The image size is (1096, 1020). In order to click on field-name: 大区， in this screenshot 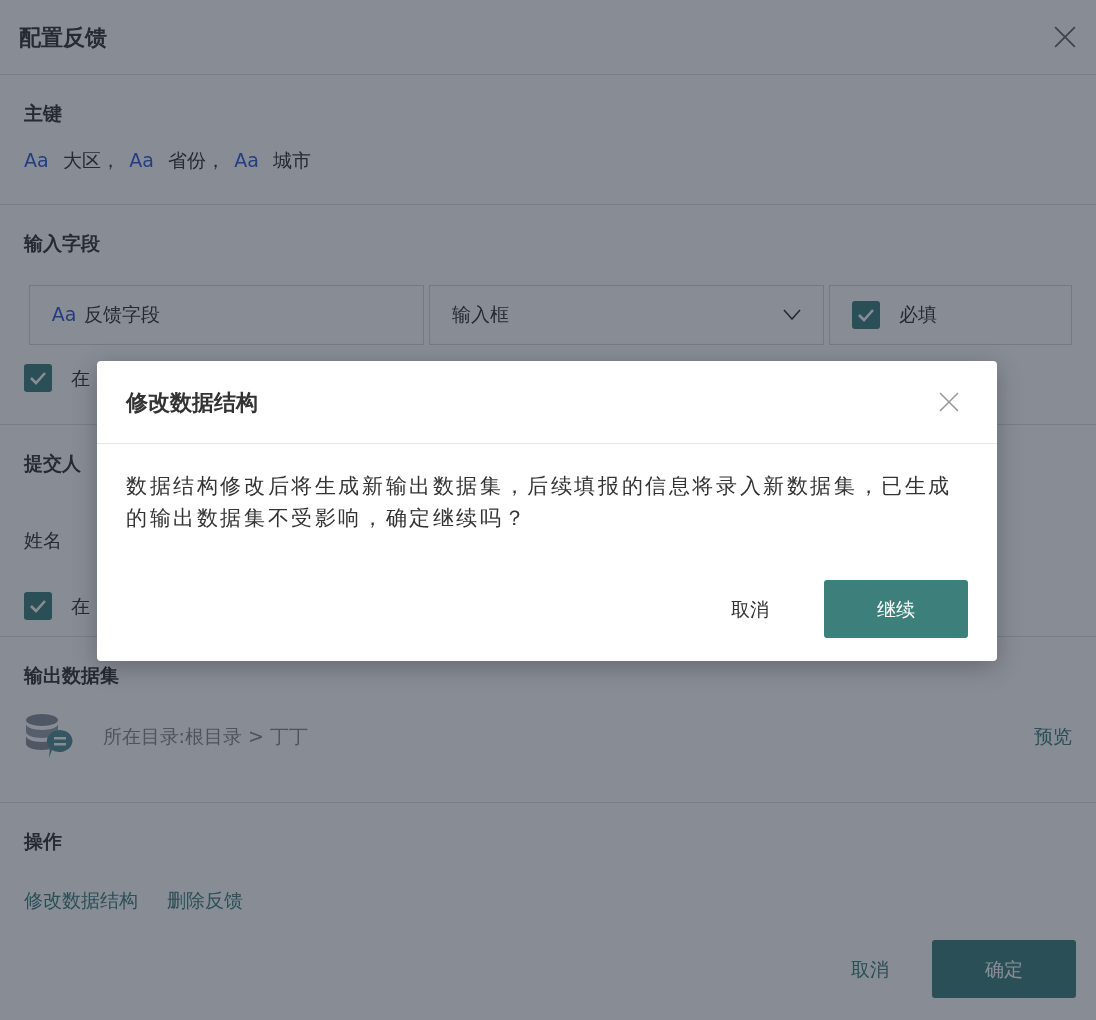, I will do `click(91, 160)`.